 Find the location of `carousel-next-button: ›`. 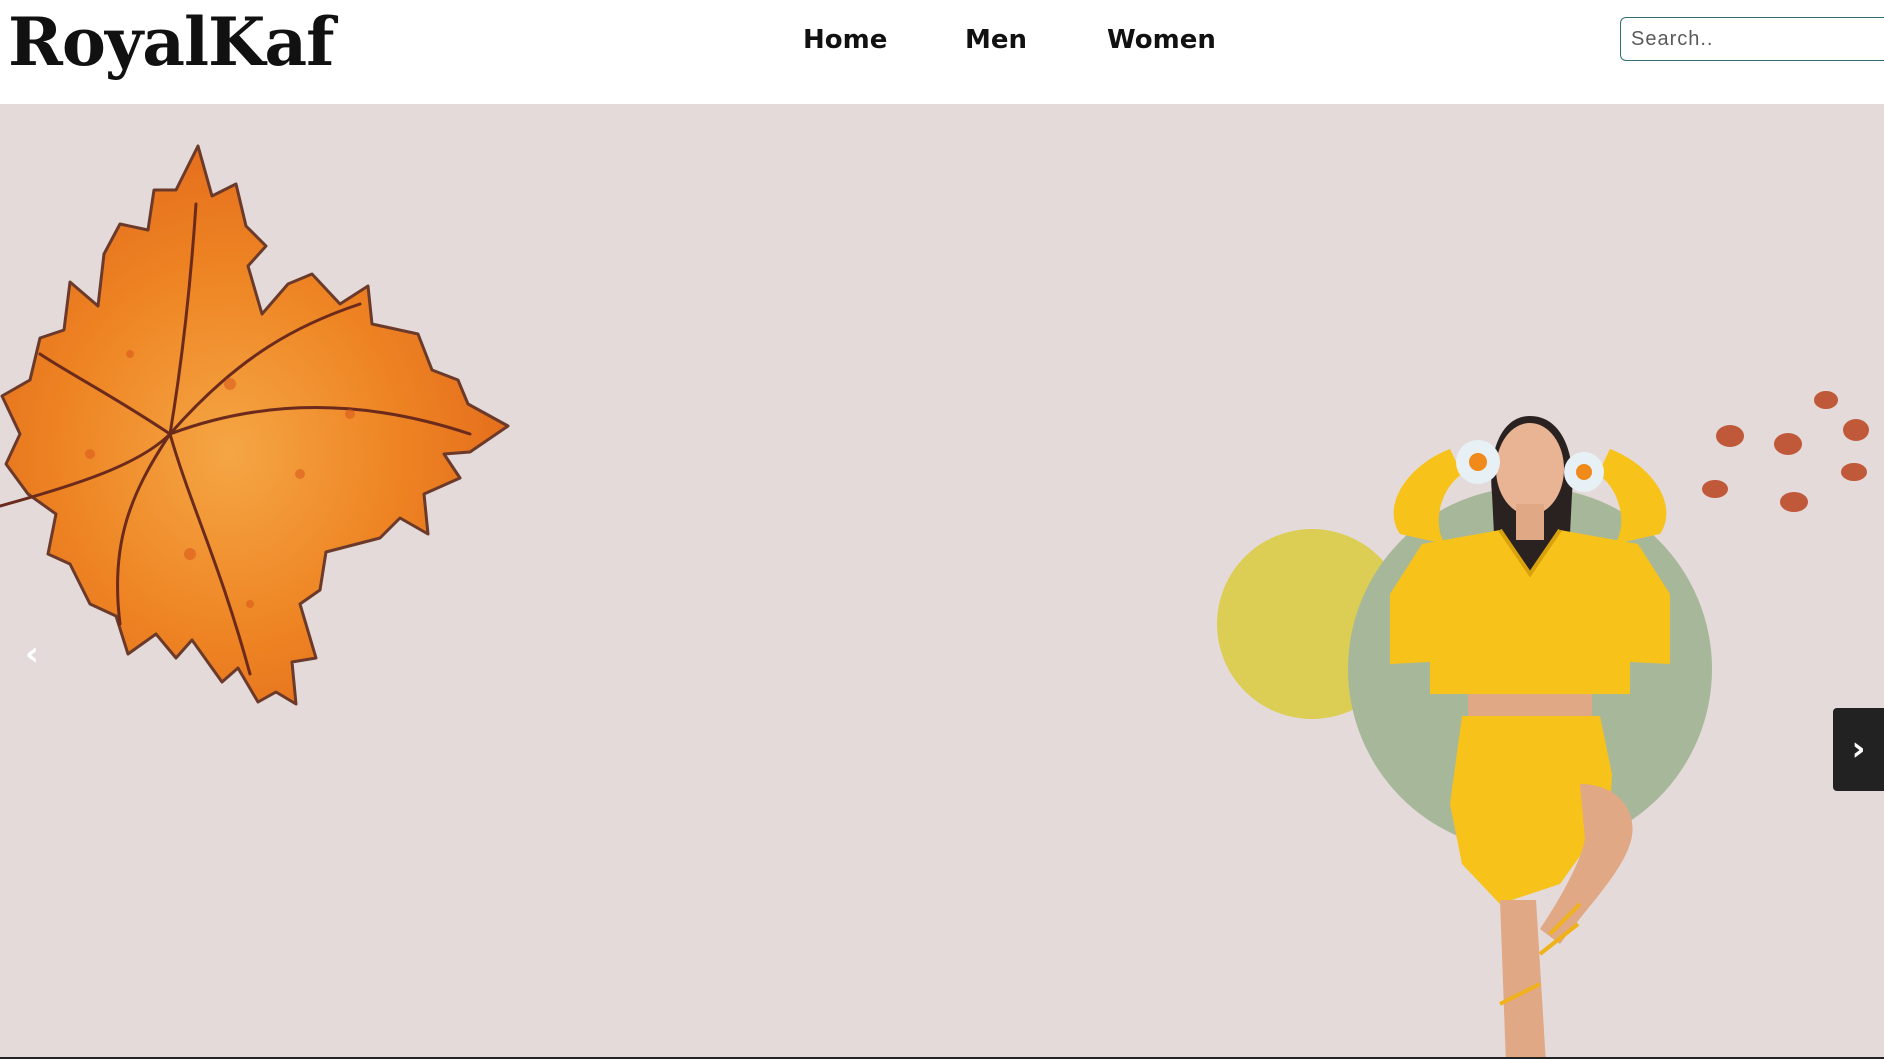

carousel-next-button: › is located at coordinates (1858, 749).